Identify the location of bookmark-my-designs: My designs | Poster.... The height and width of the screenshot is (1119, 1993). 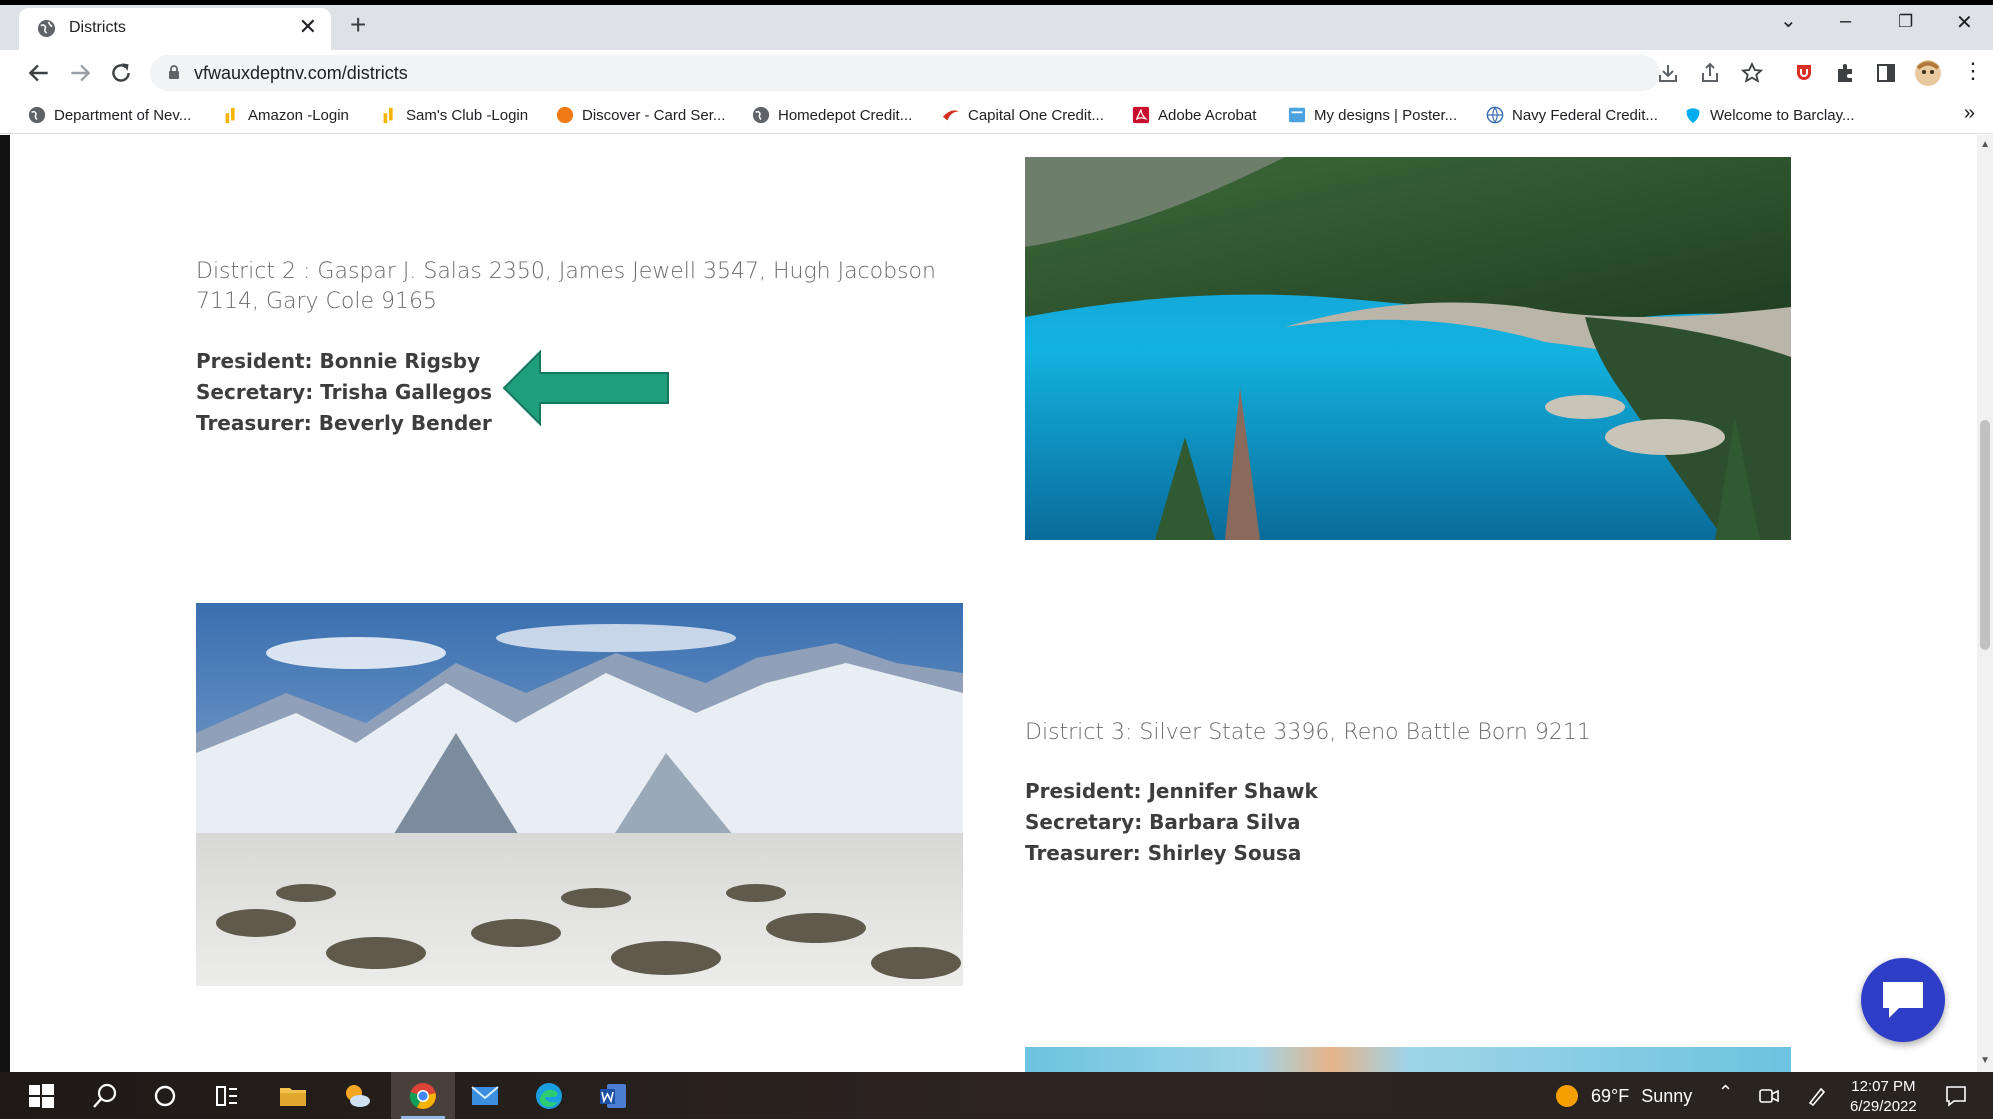
(1372, 115).